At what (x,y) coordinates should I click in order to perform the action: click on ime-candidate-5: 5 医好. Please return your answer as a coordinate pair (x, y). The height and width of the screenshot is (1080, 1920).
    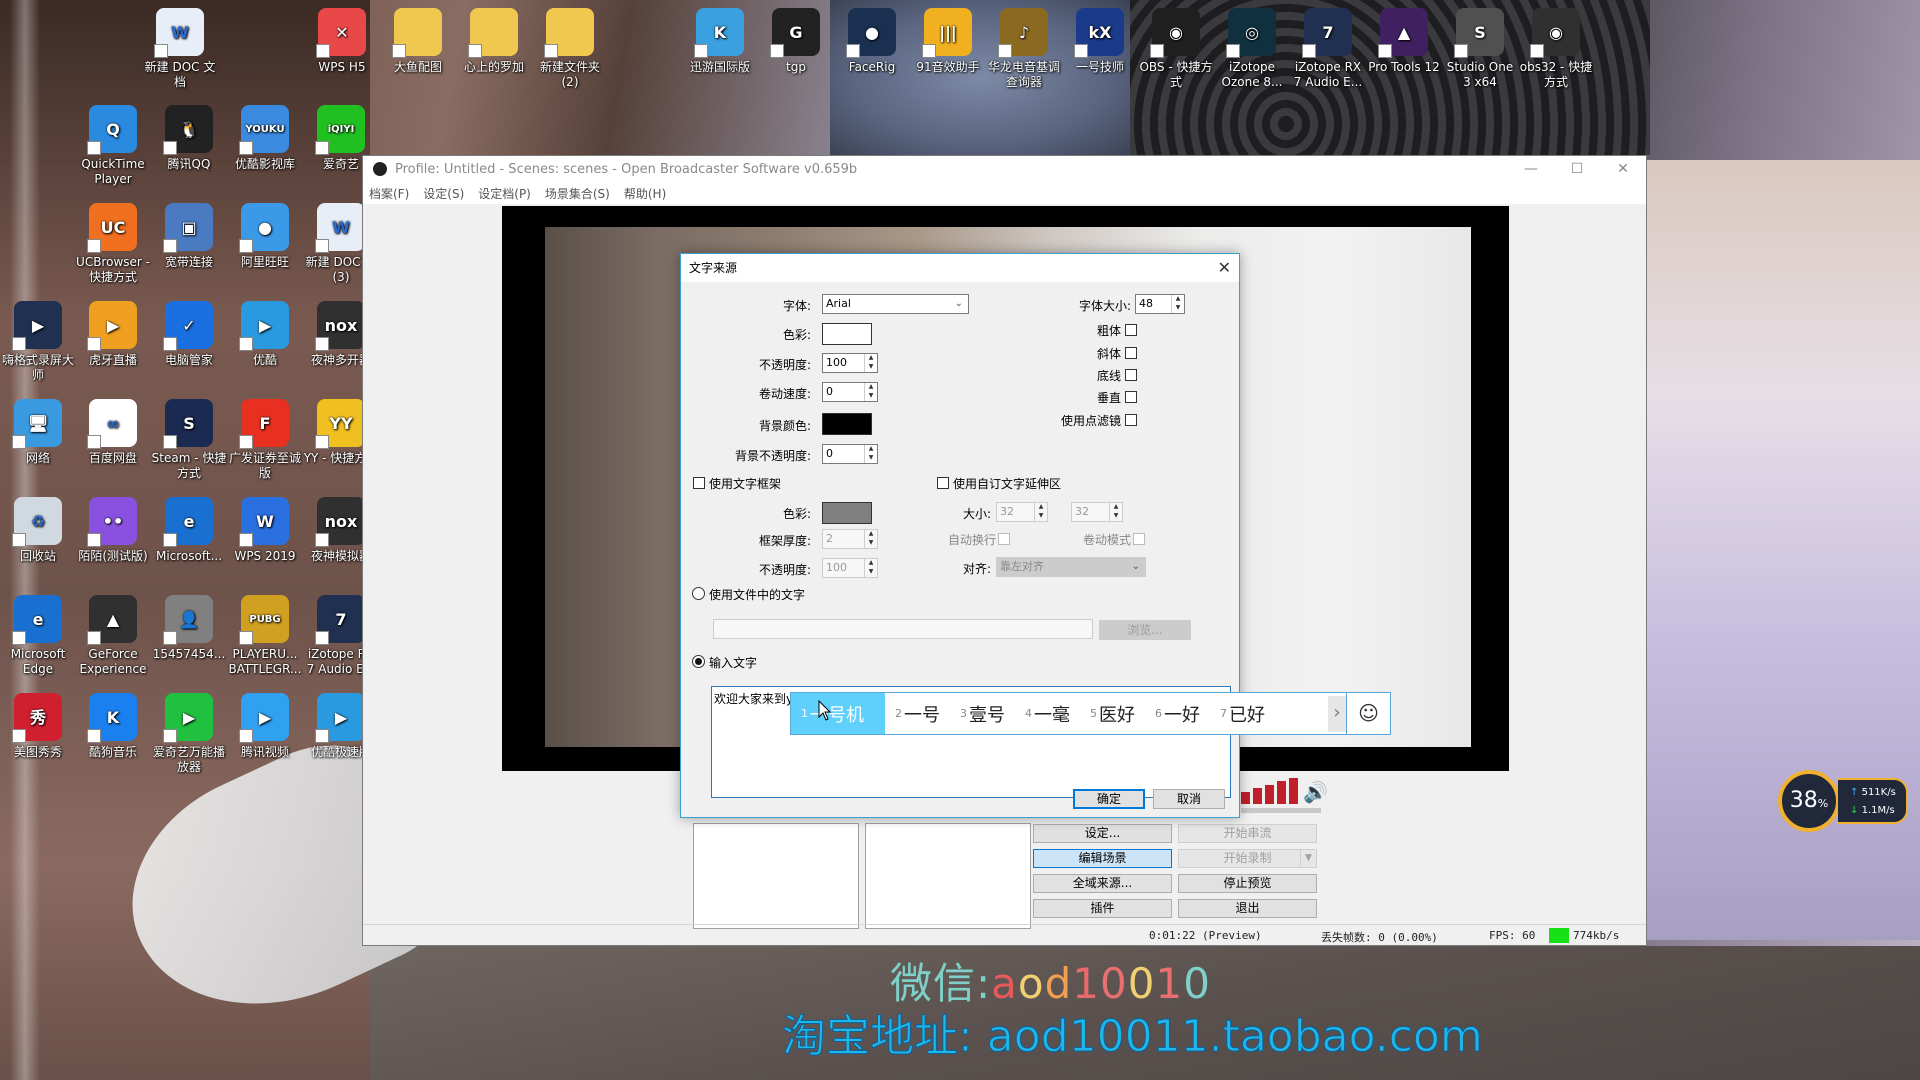
    Looking at the image, I should click on (1112, 713).